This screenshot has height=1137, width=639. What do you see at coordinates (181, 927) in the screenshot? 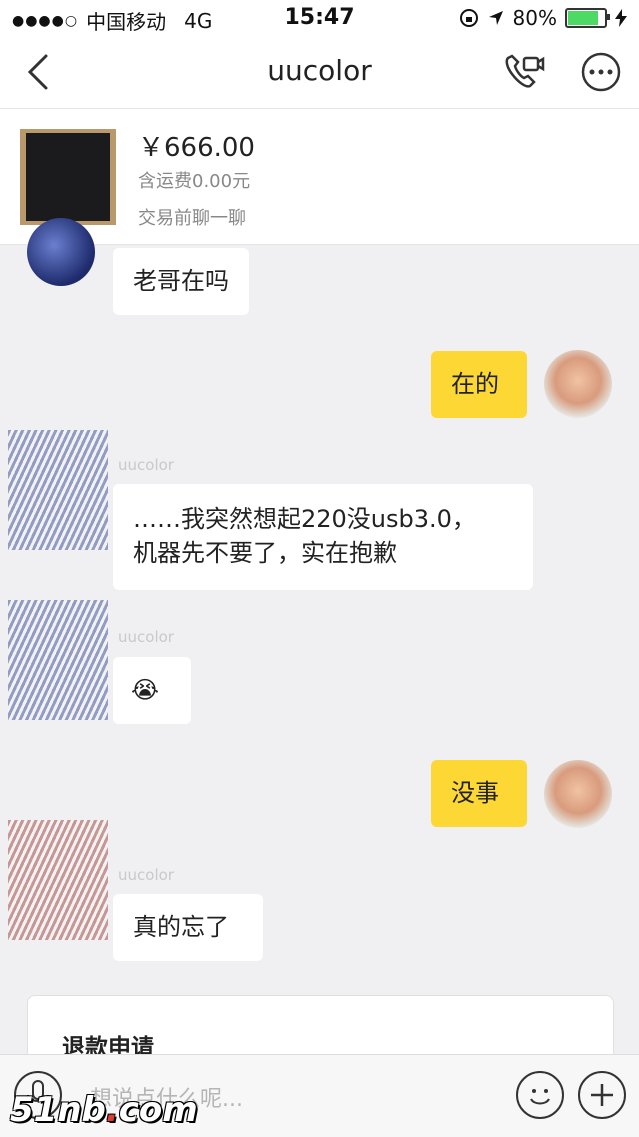
I see `message-text: 真的忘了` at bounding box center [181, 927].